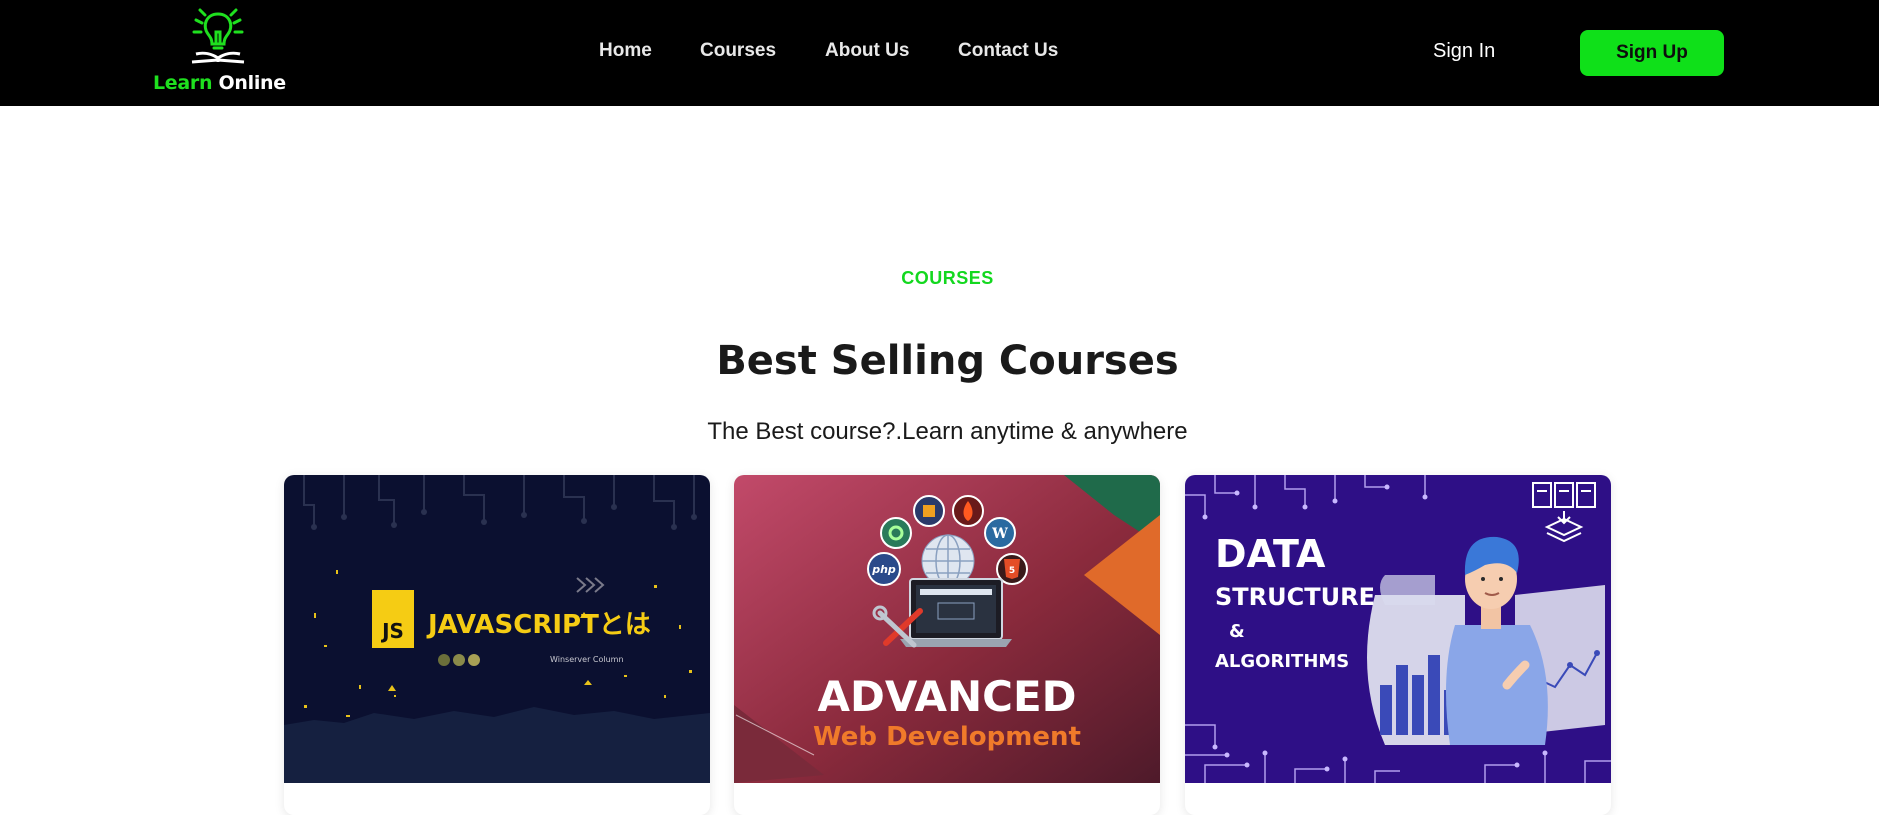 Image resolution: width=1879 pixels, height=815 pixels. I want to click on svg-text: W, so click(999, 534).